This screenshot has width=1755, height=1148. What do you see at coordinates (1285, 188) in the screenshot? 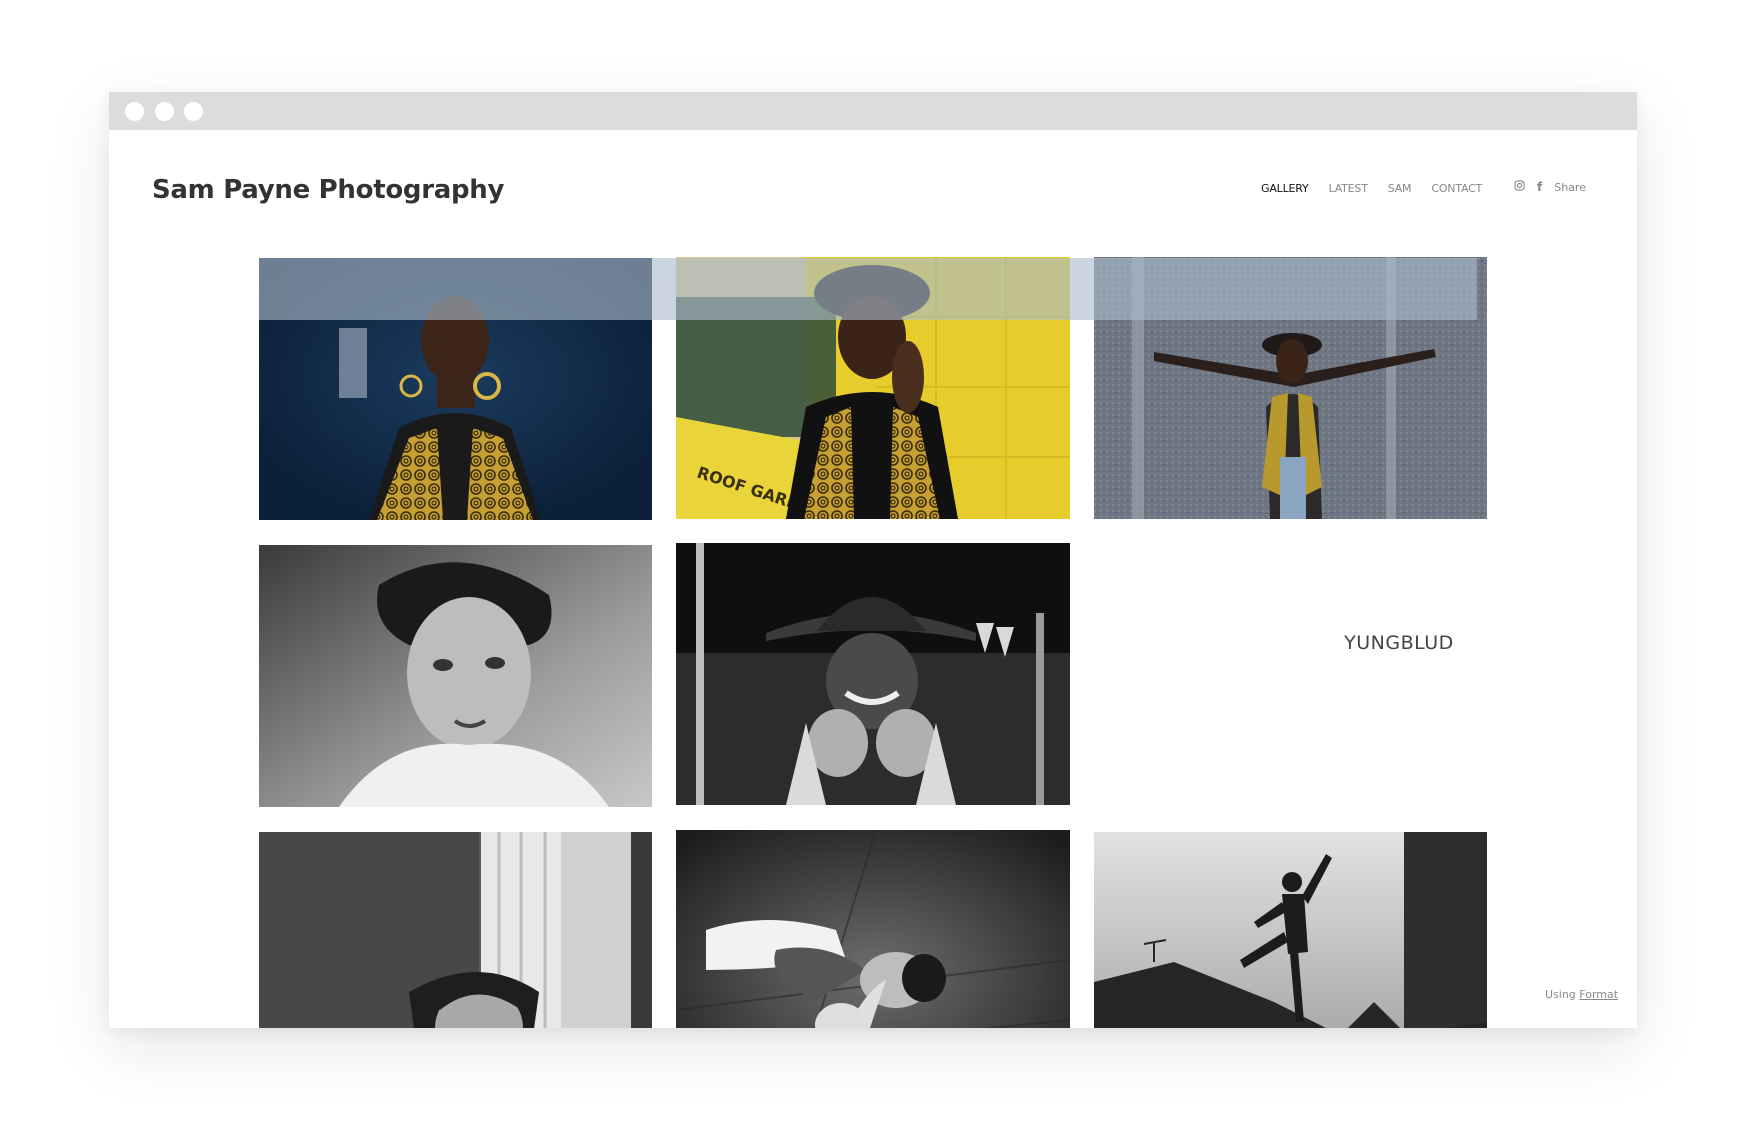
I see `nav-item-gallery: GALLERY` at bounding box center [1285, 188].